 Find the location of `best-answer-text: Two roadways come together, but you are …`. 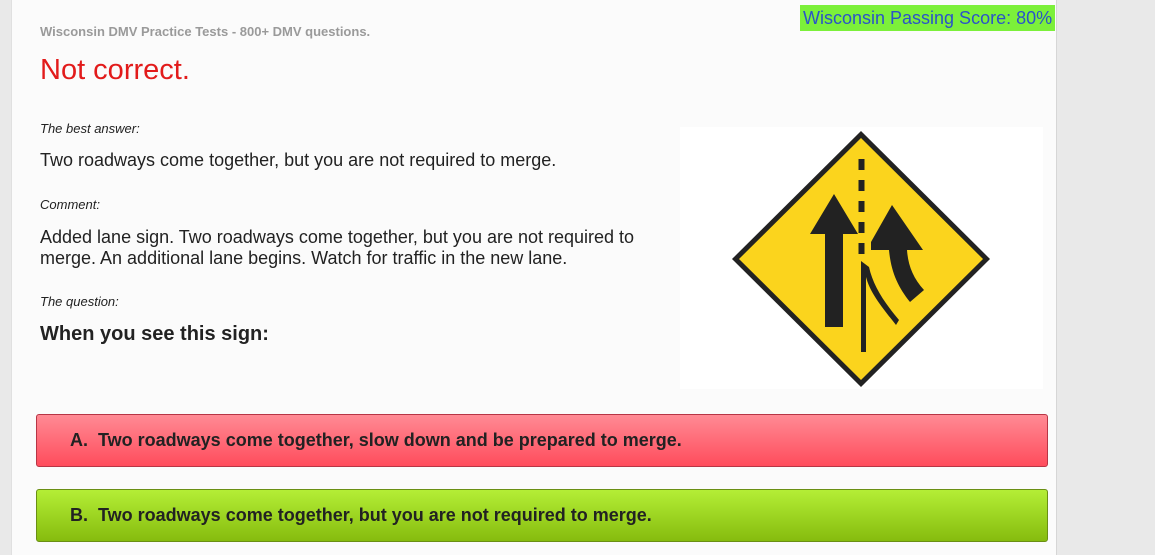

best-answer-text: Two roadways come together, but you are … is located at coordinates (298, 160).